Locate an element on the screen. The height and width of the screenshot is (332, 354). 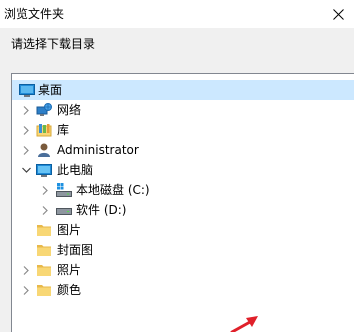
close-button is located at coordinates (338, 14).